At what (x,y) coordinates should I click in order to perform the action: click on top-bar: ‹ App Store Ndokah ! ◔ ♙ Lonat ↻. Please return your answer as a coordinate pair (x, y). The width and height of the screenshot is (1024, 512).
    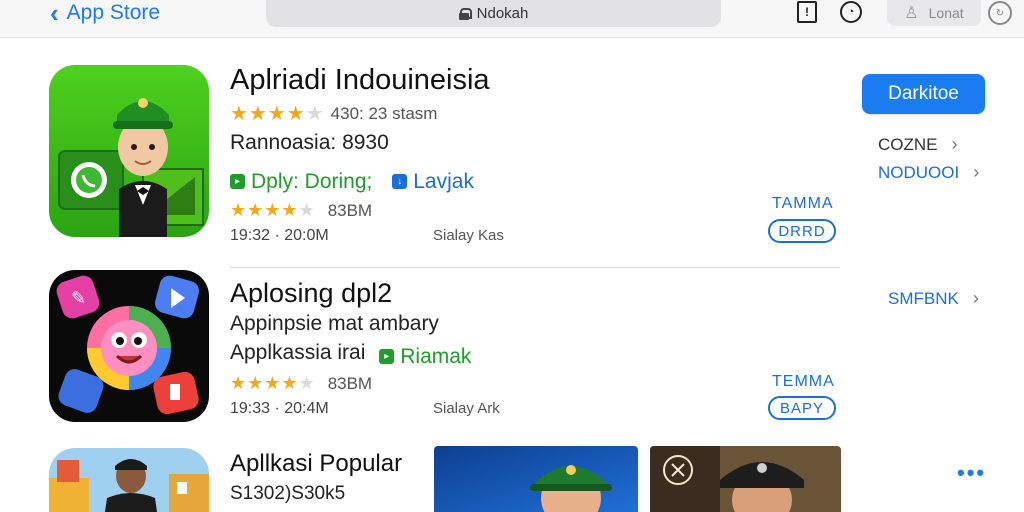
    Looking at the image, I should click on (512, 19).